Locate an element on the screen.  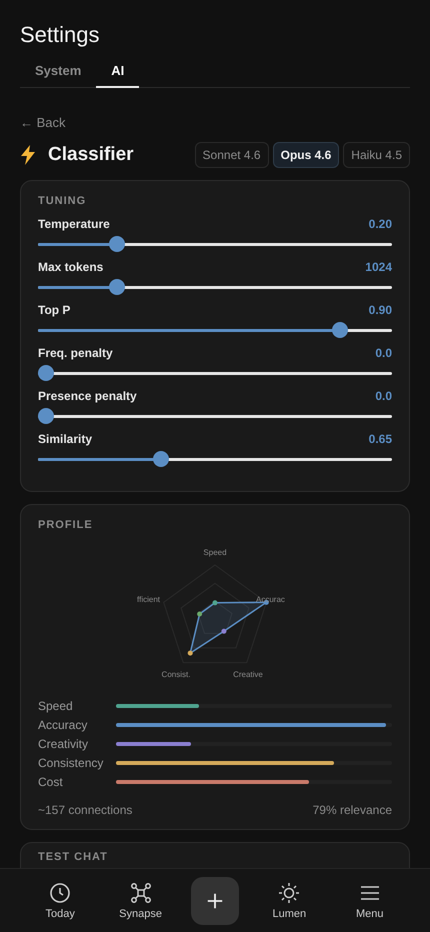
slider-value: 0.90 is located at coordinates (380, 310).